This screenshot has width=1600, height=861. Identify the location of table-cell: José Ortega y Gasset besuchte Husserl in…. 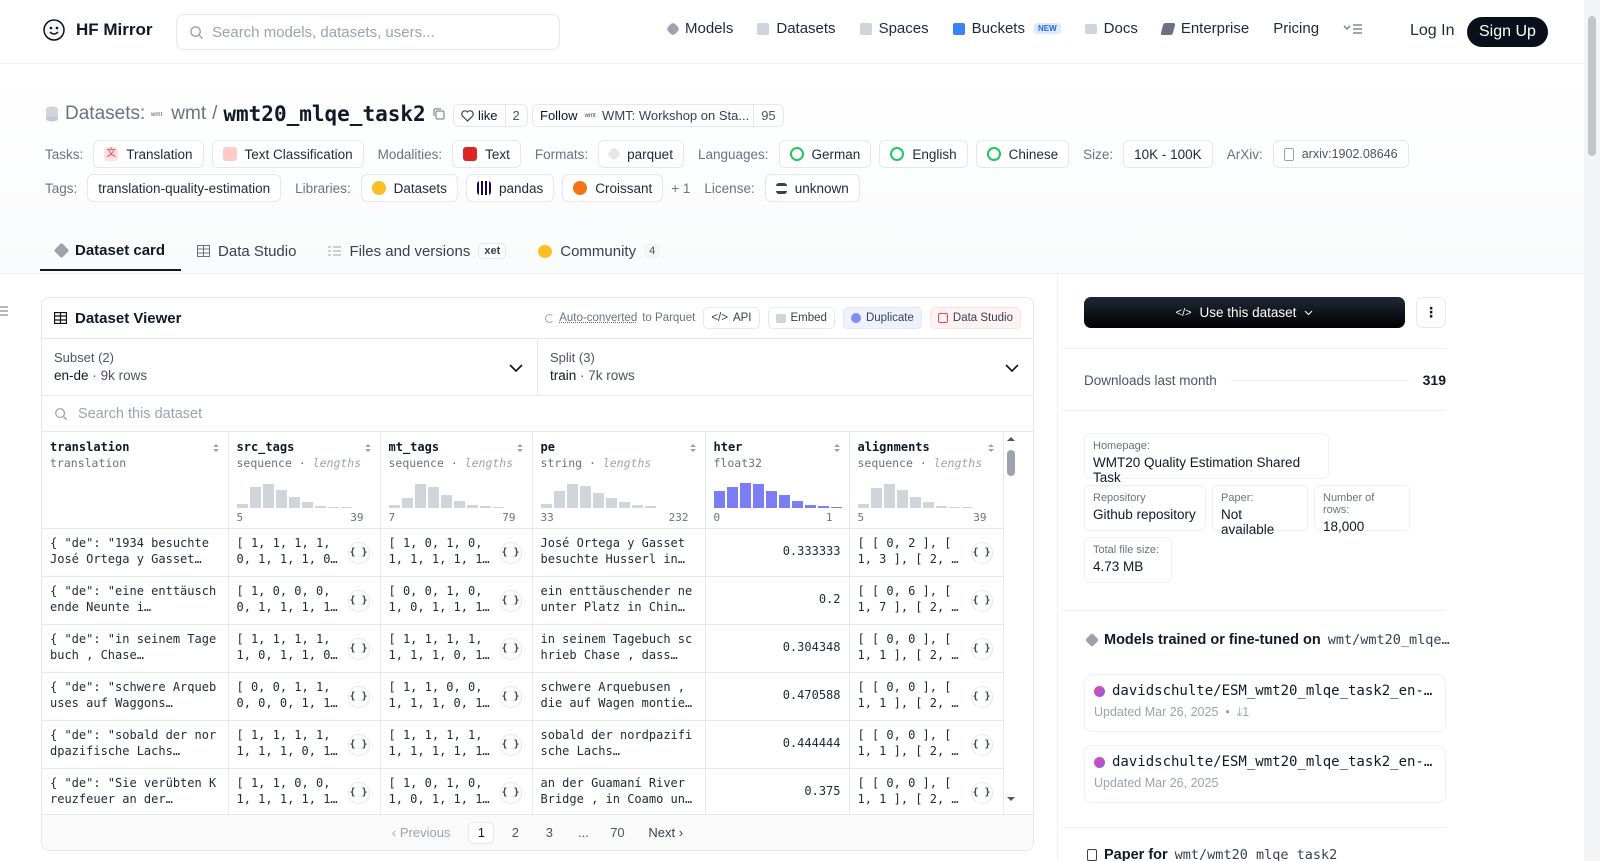
(618, 552).